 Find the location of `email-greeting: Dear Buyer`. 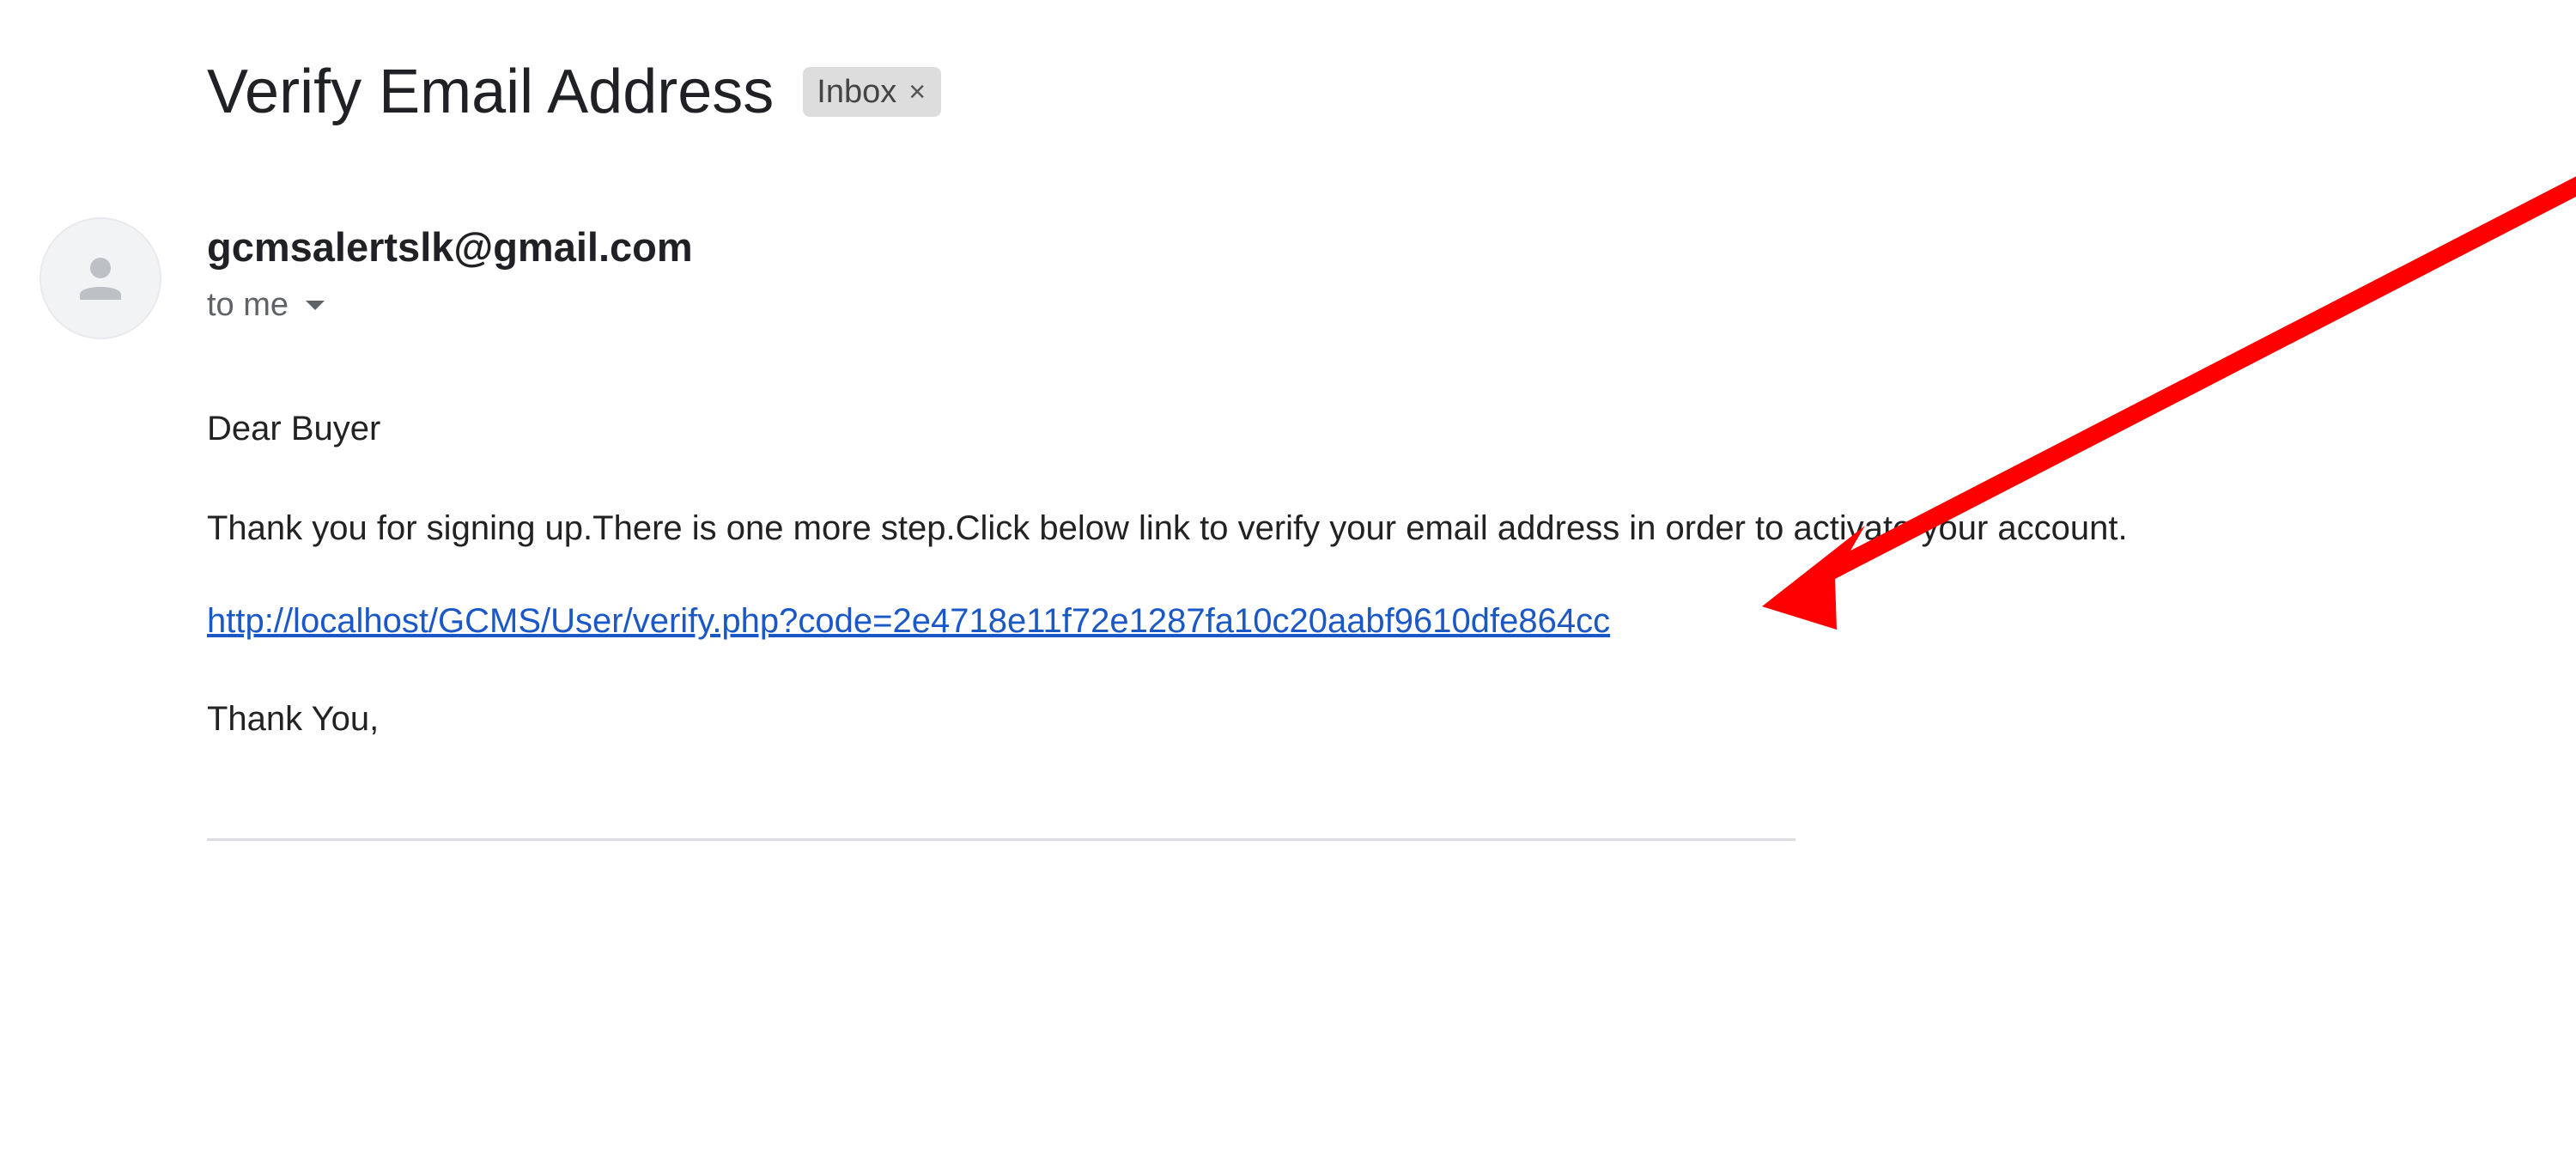

email-greeting: Dear Buyer is located at coordinates (294, 429).